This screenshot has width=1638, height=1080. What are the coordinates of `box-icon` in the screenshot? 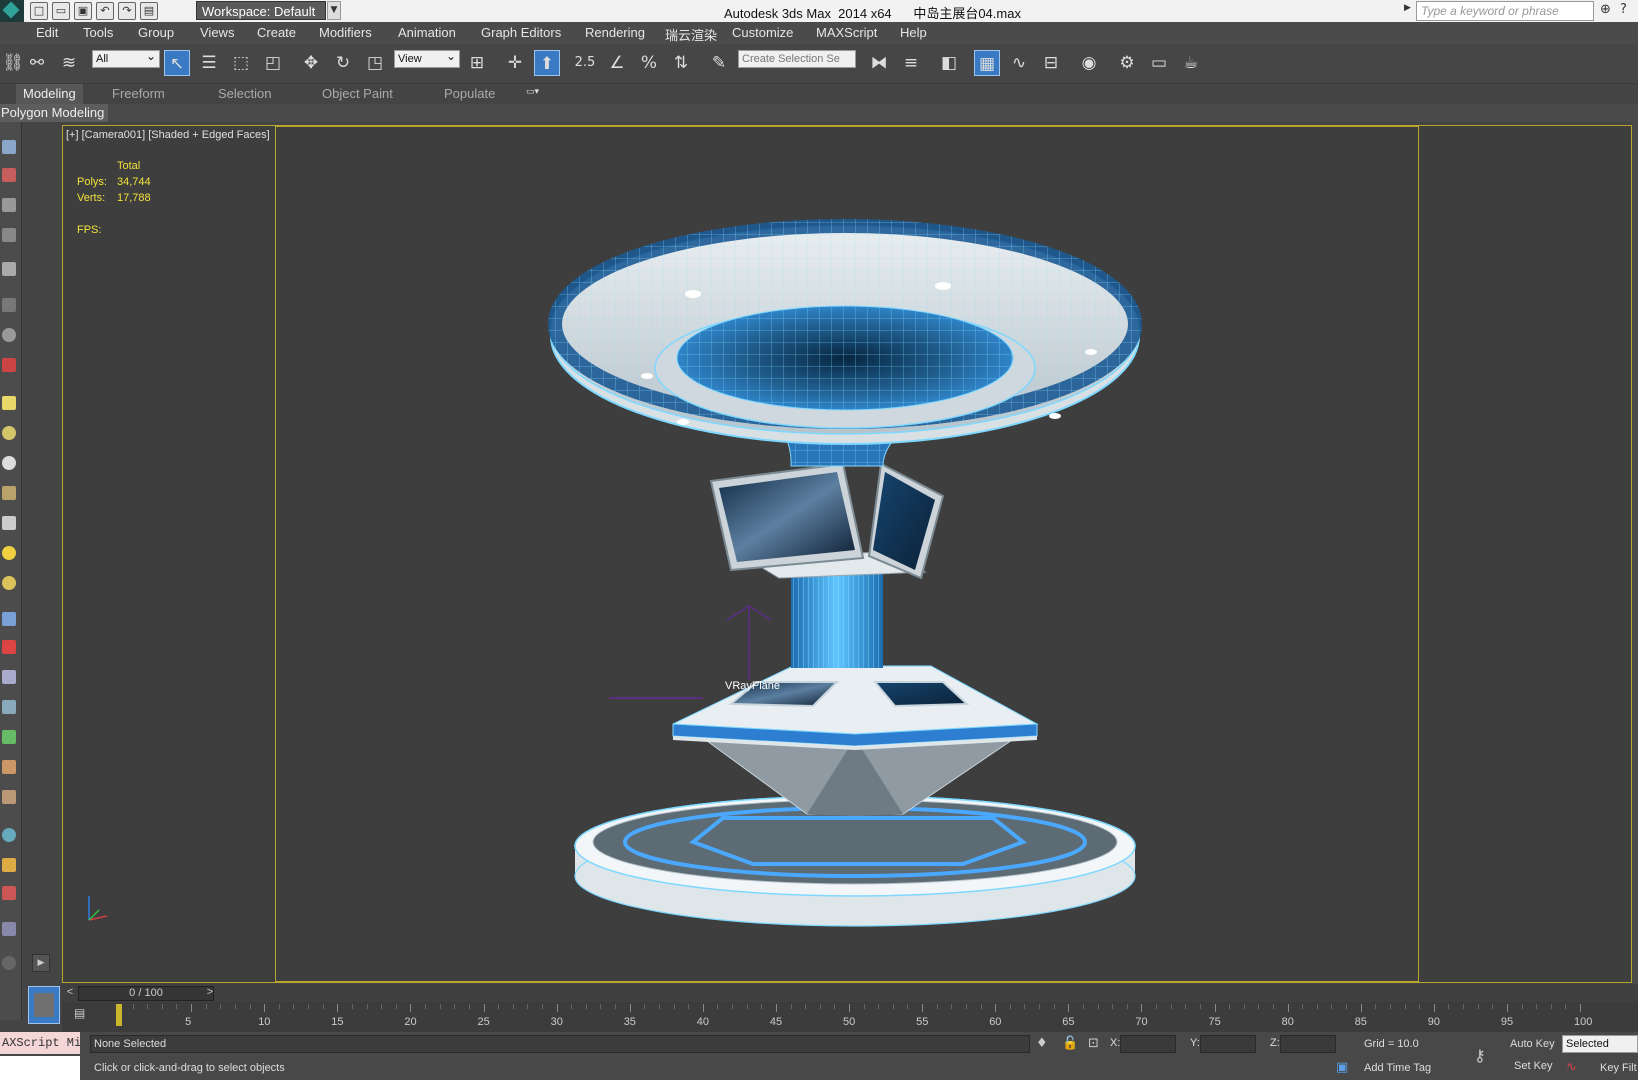 It's located at (9, 403).